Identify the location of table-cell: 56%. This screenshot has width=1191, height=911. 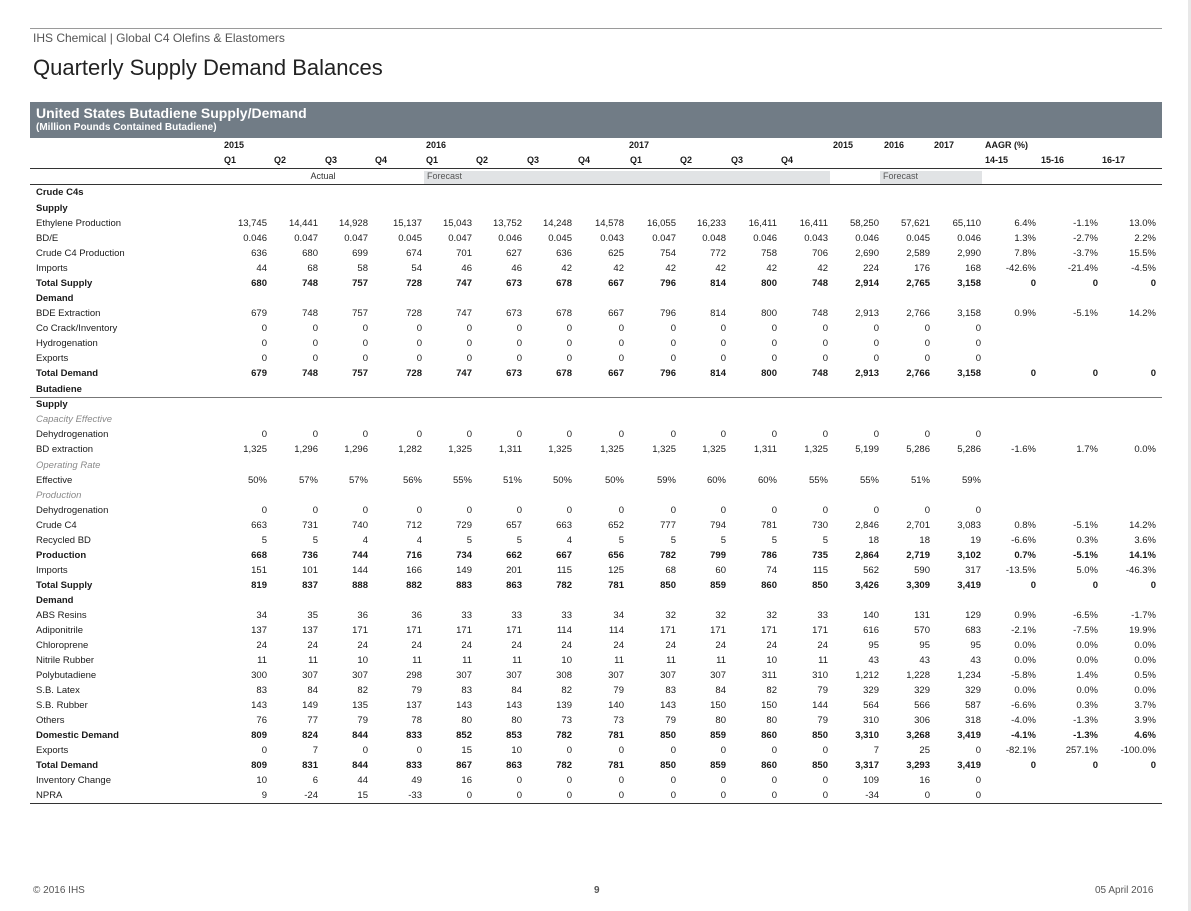
(412, 480).